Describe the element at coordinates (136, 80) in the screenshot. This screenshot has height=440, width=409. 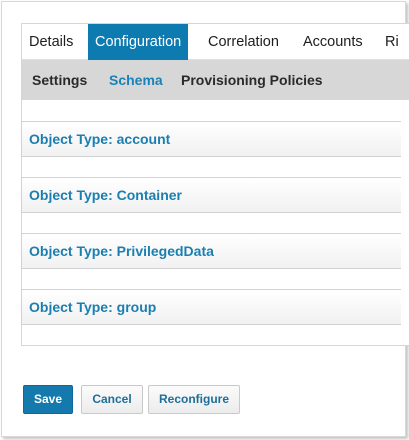
I see `subtab-schema: Schema` at that location.